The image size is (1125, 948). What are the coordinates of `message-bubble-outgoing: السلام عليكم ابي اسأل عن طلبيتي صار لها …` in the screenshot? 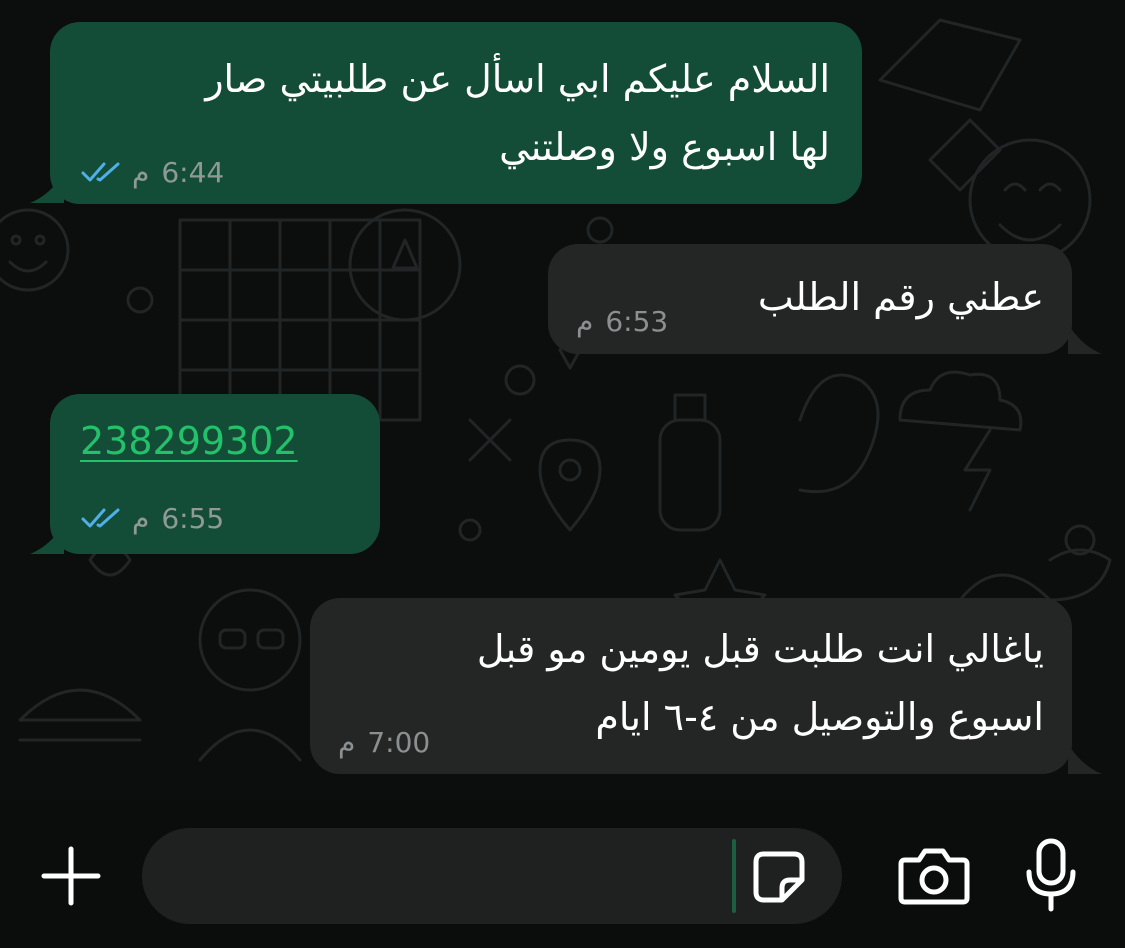 It's located at (456, 113).